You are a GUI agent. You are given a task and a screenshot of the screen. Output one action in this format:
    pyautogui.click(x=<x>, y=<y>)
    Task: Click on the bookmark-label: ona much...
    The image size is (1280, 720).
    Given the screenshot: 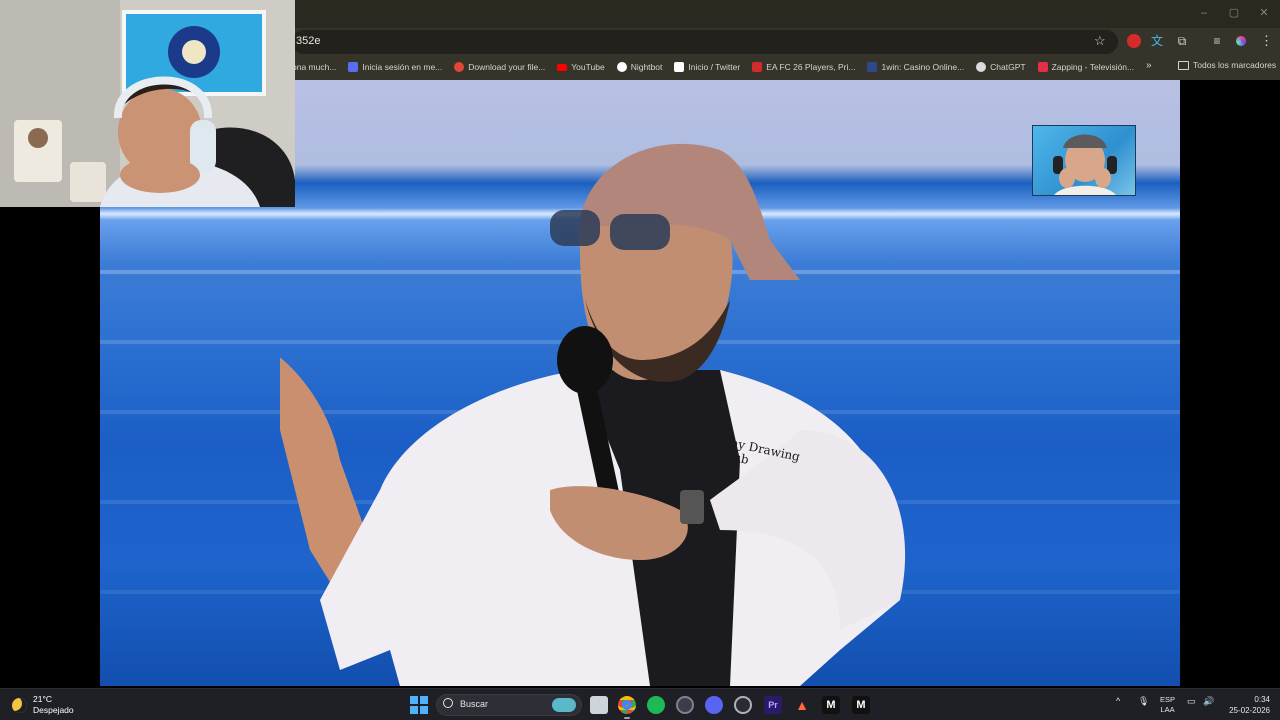 What is the action you would take?
    pyautogui.click(x=314, y=67)
    